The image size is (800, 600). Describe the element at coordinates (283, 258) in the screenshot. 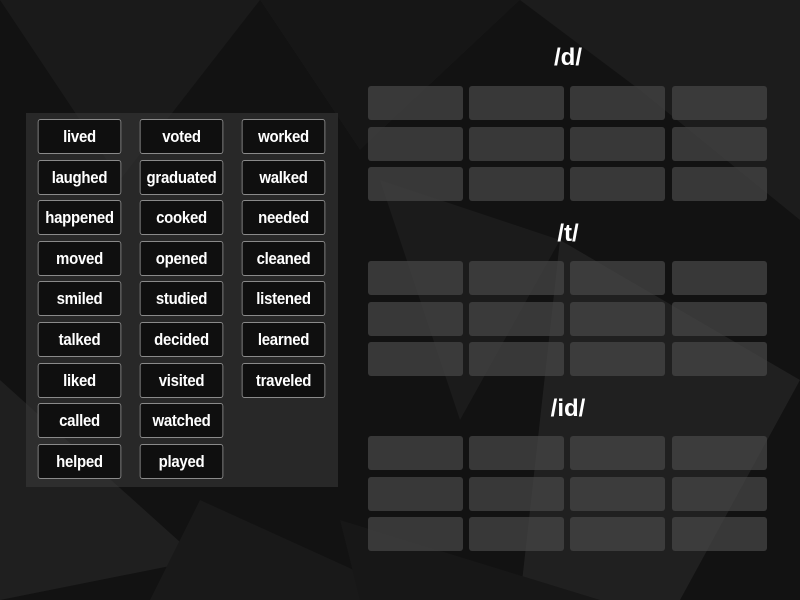

I see `word-tile: cleaned` at that location.